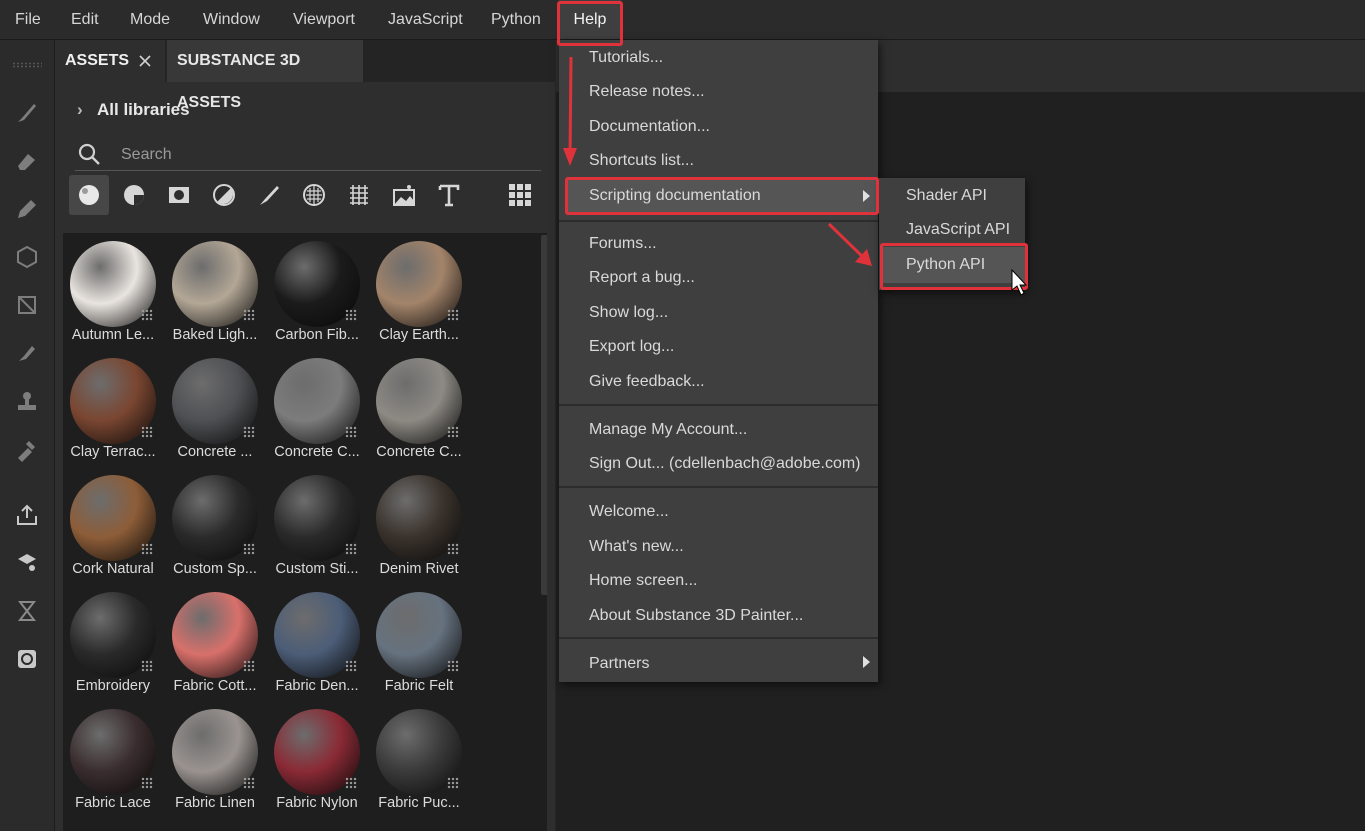 Image resolution: width=1365 pixels, height=831 pixels. Describe the element at coordinates (425, 19) in the screenshot. I see `menu-javascript: JavaScript` at that location.